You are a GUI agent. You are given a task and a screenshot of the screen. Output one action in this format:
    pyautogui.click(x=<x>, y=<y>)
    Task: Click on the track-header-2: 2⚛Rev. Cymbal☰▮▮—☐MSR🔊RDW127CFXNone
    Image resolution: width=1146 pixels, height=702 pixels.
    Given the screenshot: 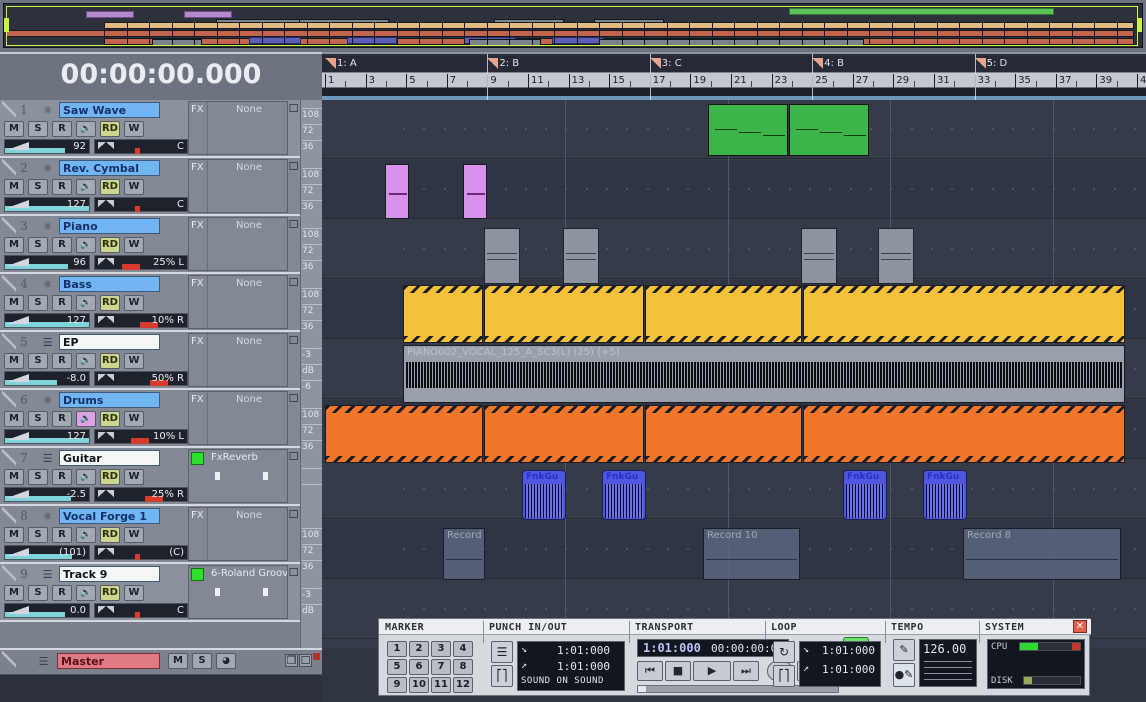 What is the action you would take?
    pyautogui.click(x=161, y=187)
    